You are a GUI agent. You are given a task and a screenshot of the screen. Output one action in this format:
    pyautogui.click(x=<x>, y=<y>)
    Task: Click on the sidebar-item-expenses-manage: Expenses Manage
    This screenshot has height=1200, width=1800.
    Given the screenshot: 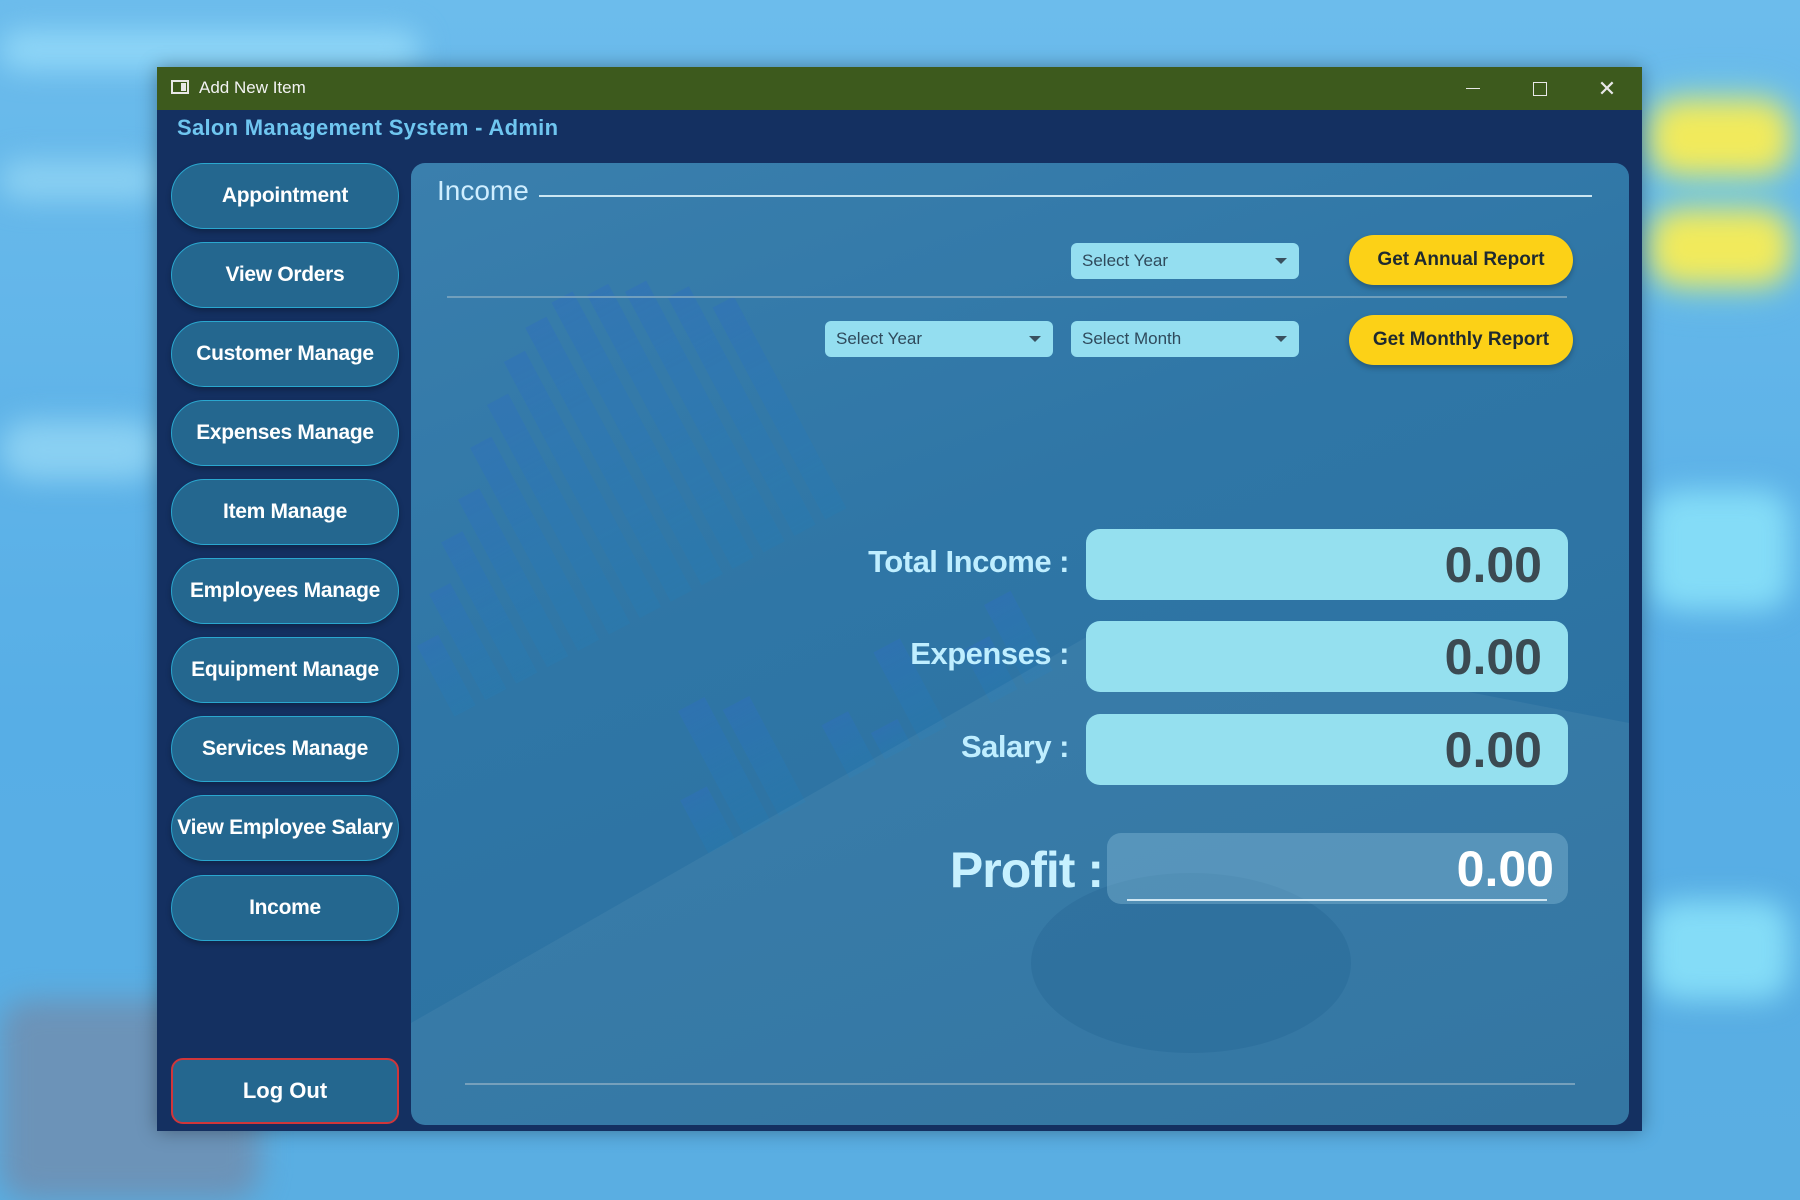 What is the action you would take?
    pyautogui.click(x=285, y=433)
    